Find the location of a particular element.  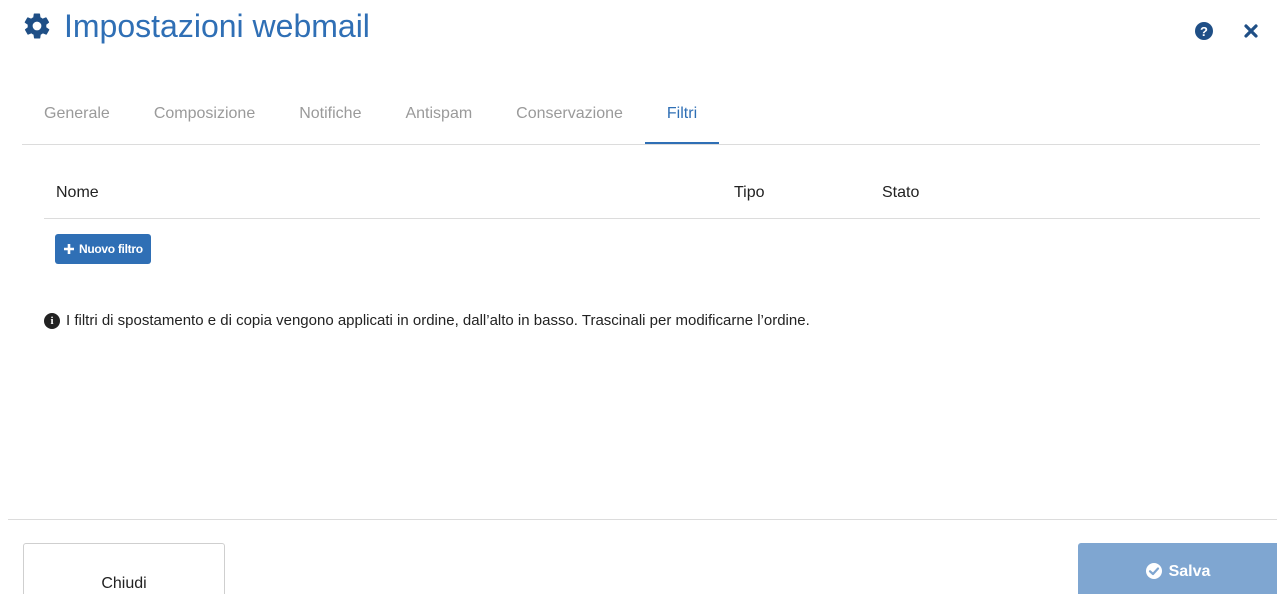

tab-antispam: Antispam is located at coordinates (438, 114).